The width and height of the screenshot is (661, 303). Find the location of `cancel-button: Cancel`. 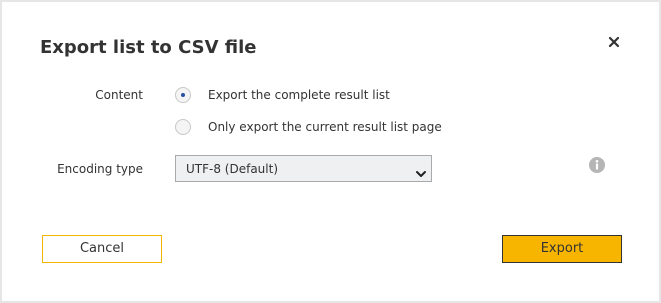

cancel-button: Cancel is located at coordinates (102, 249).